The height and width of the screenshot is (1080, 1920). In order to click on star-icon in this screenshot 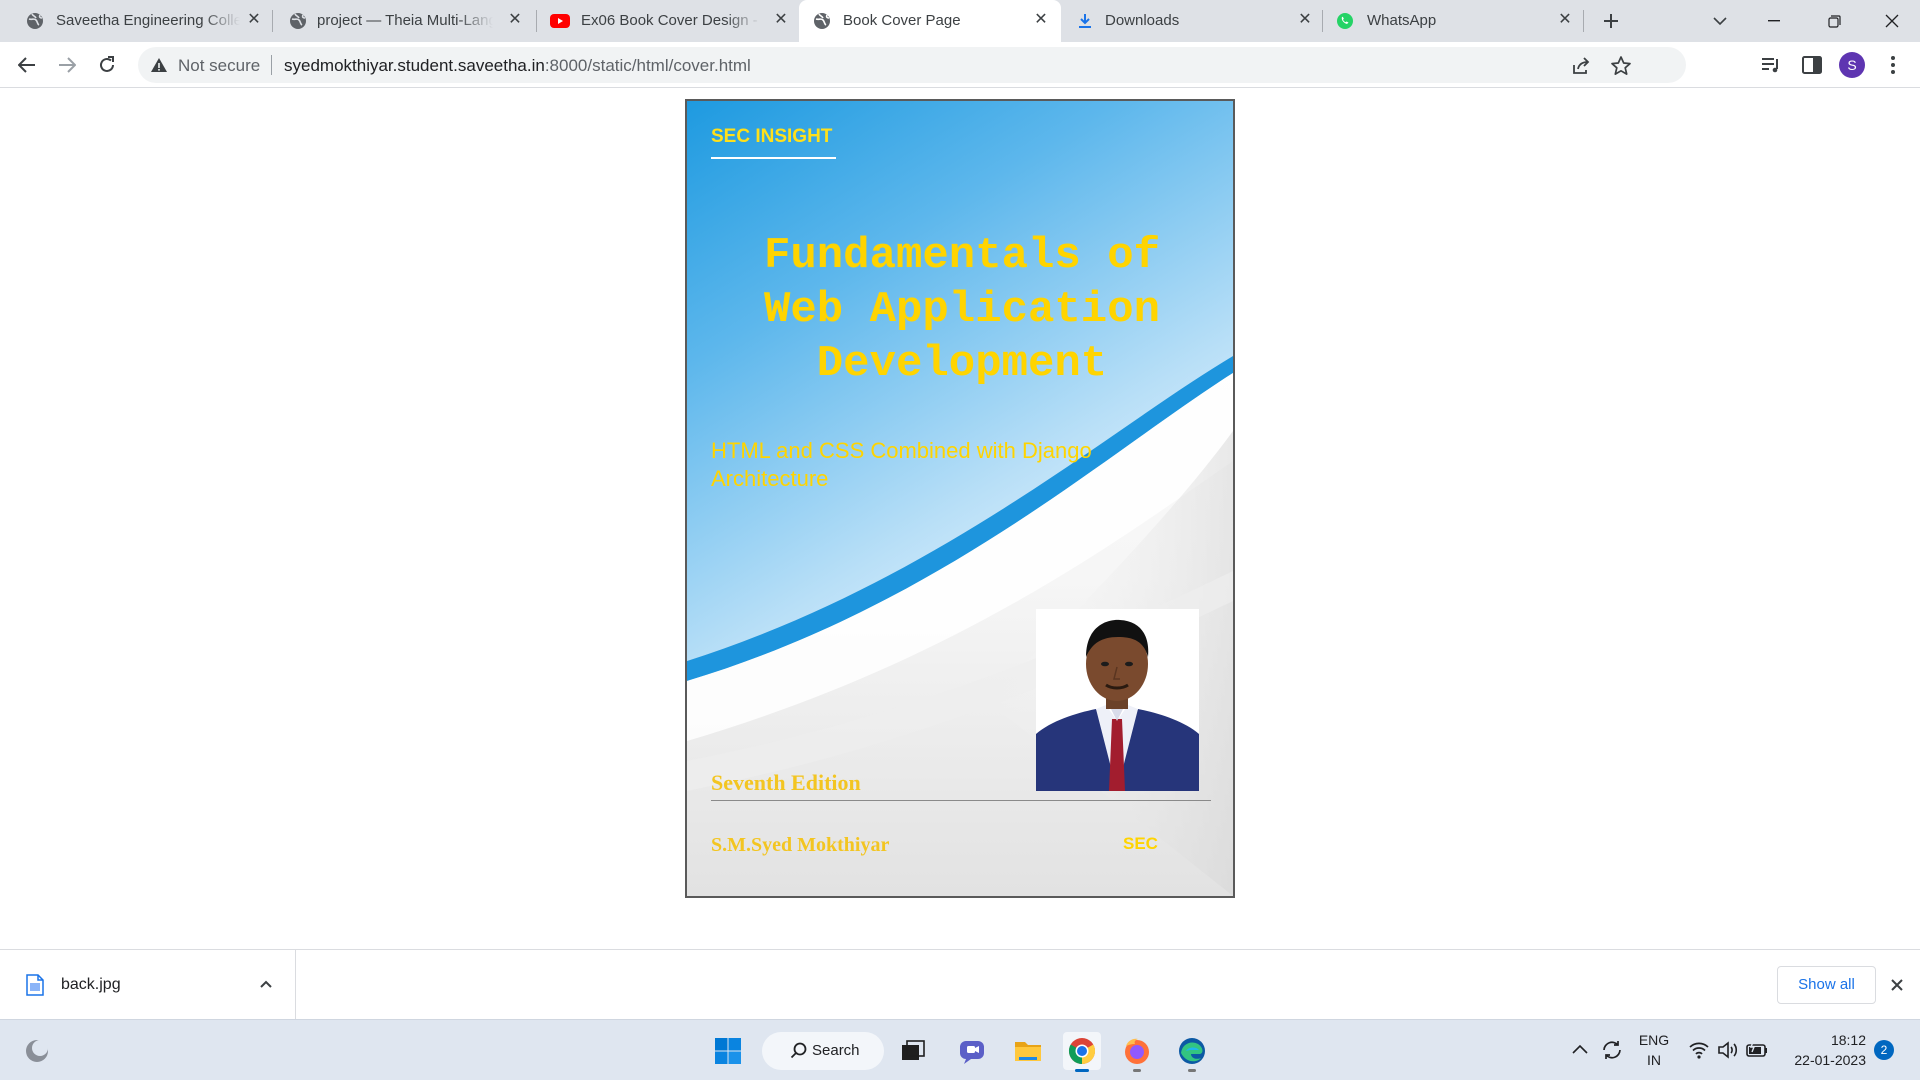, I will do `click(1621, 66)`.